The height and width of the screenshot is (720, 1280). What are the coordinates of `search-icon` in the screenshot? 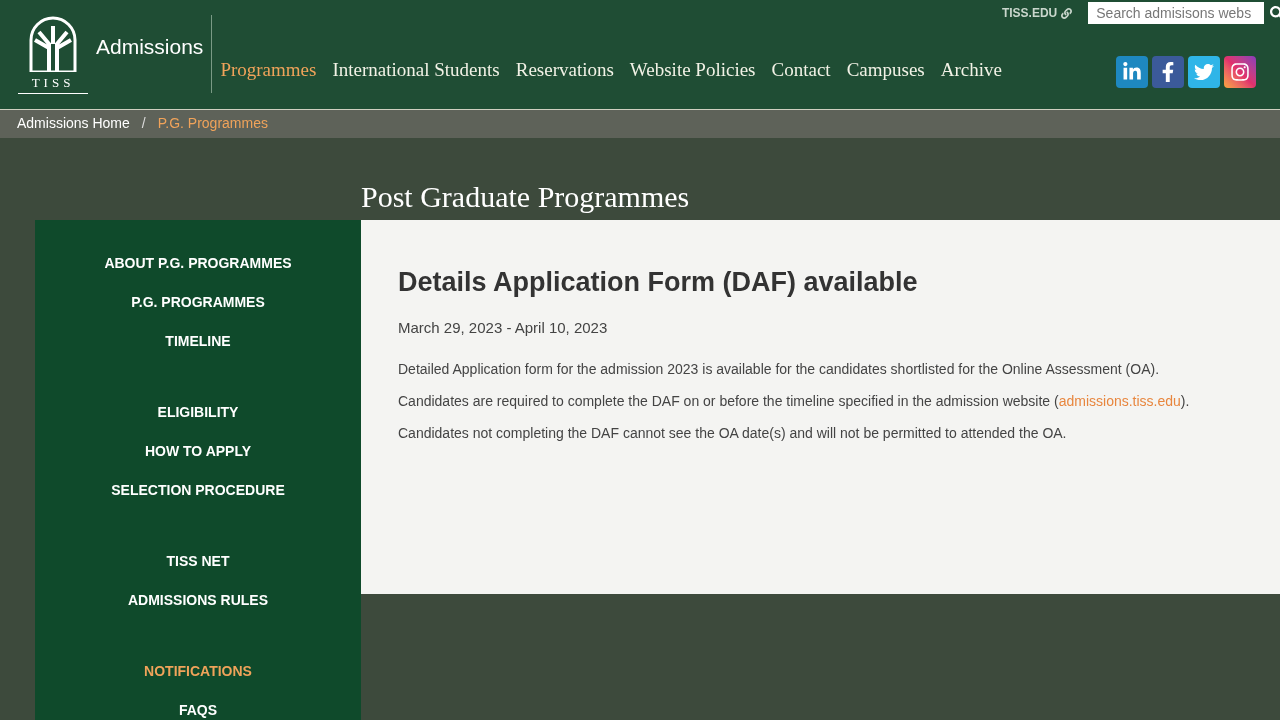 It's located at (1275, 13).